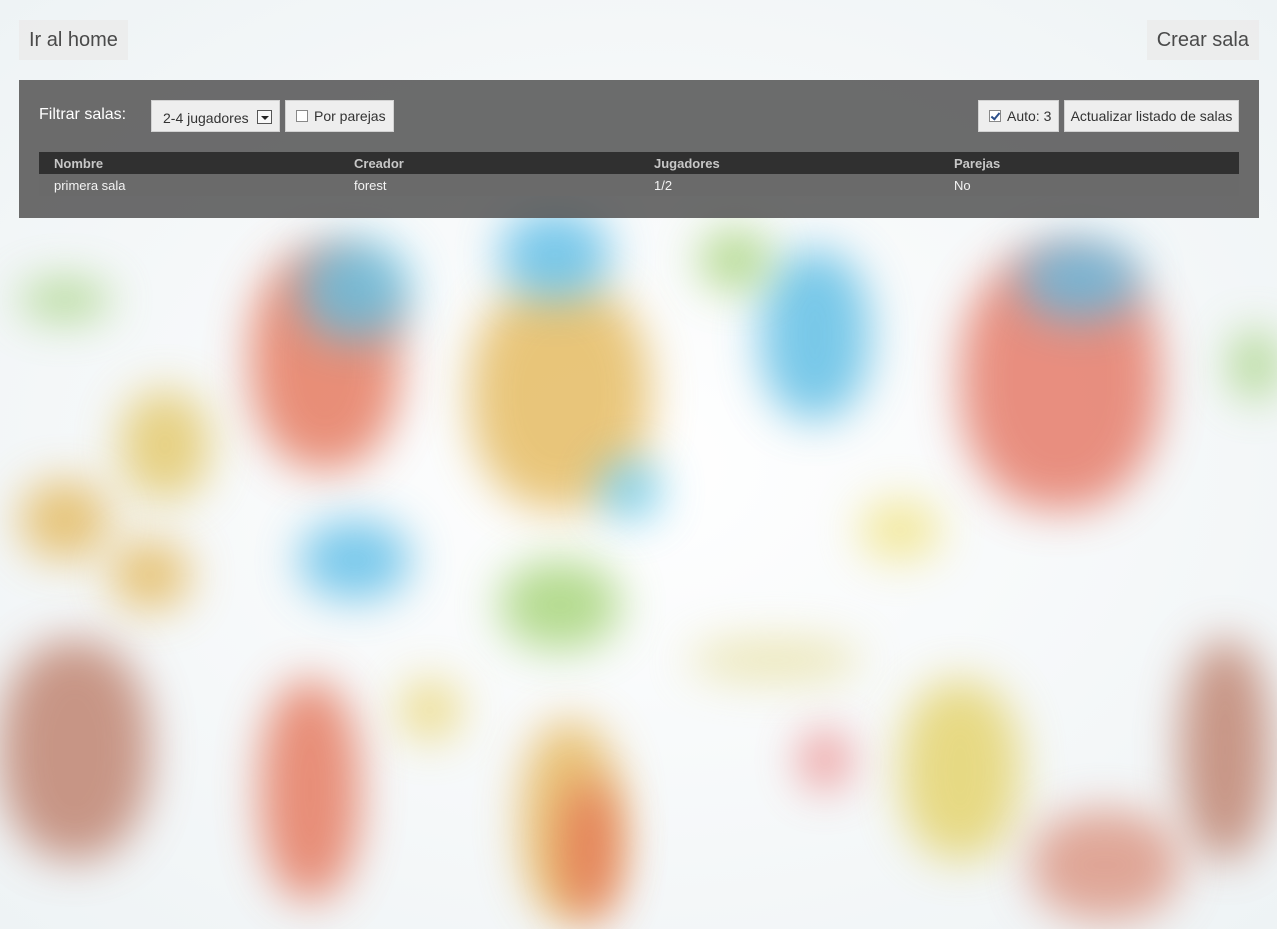 The height and width of the screenshot is (929, 1277). I want to click on filter-label: Filtrar salas:, so click(83, 114).